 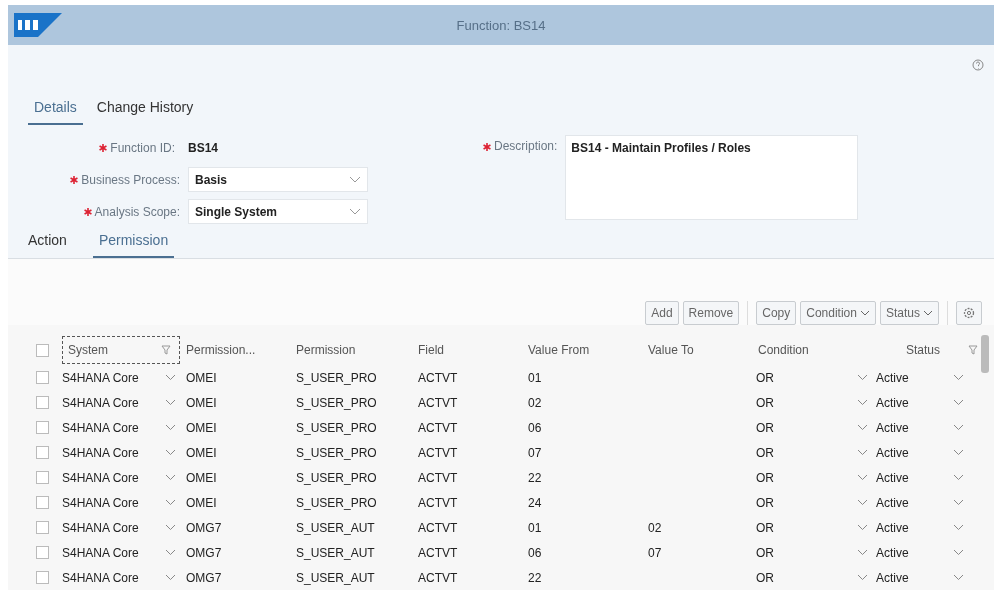 What do you see at coordinates (278, 211) in the screenshot?
I see `analysis-scope-dropdown: Single System` at bounding box center [278, 211].